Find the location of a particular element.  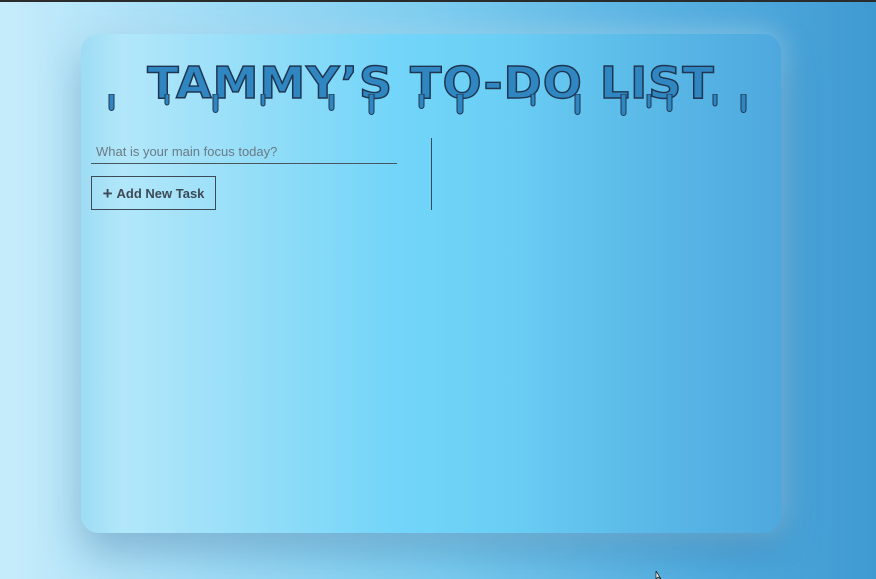

add-new-task-button: + Add New Task is located at coordinates (153, 193).